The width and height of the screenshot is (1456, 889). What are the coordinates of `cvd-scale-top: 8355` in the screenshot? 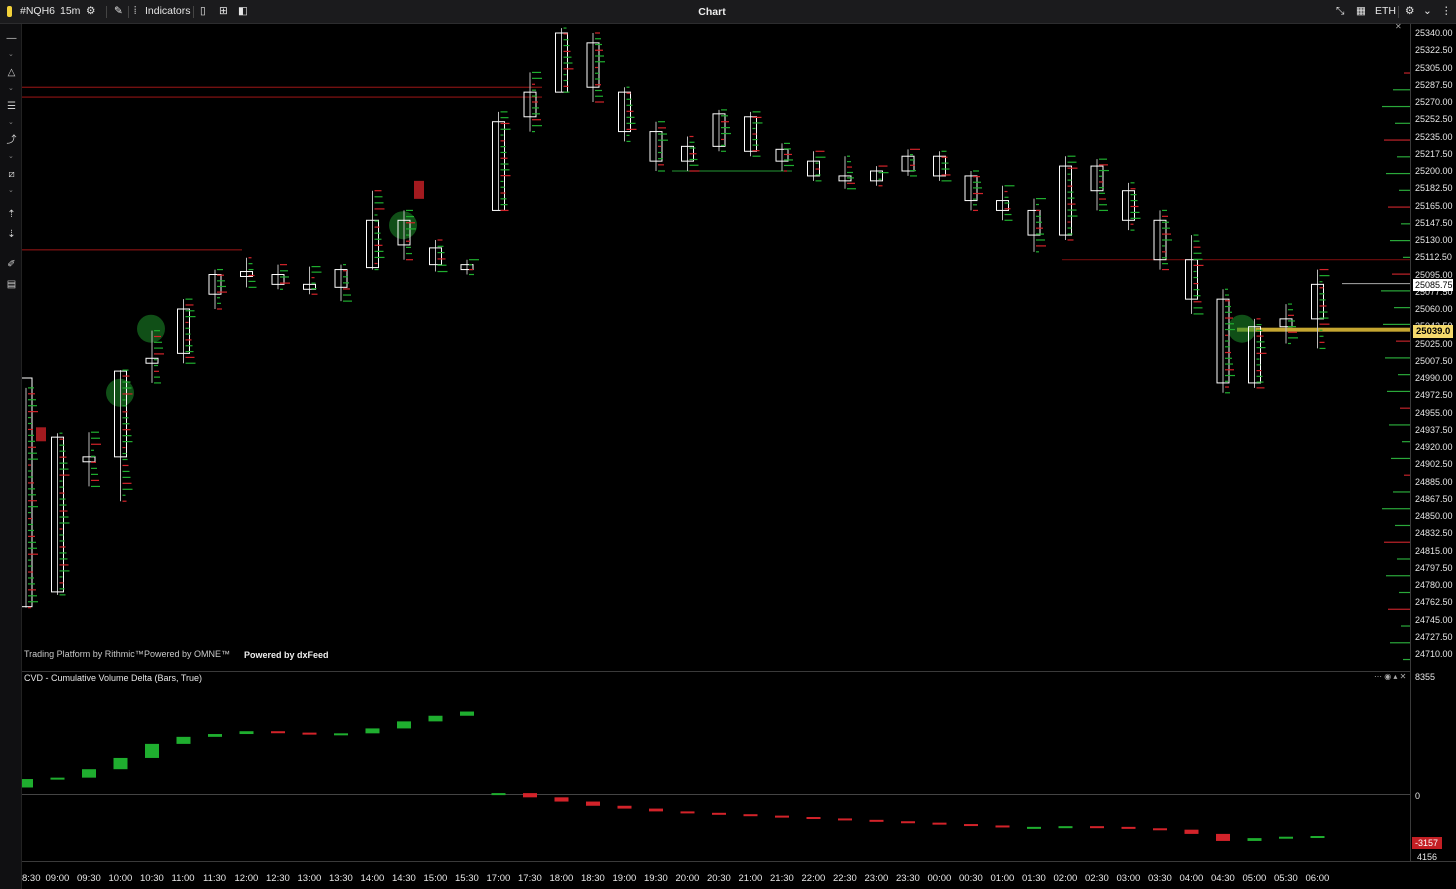 It's located at (1425, 677).